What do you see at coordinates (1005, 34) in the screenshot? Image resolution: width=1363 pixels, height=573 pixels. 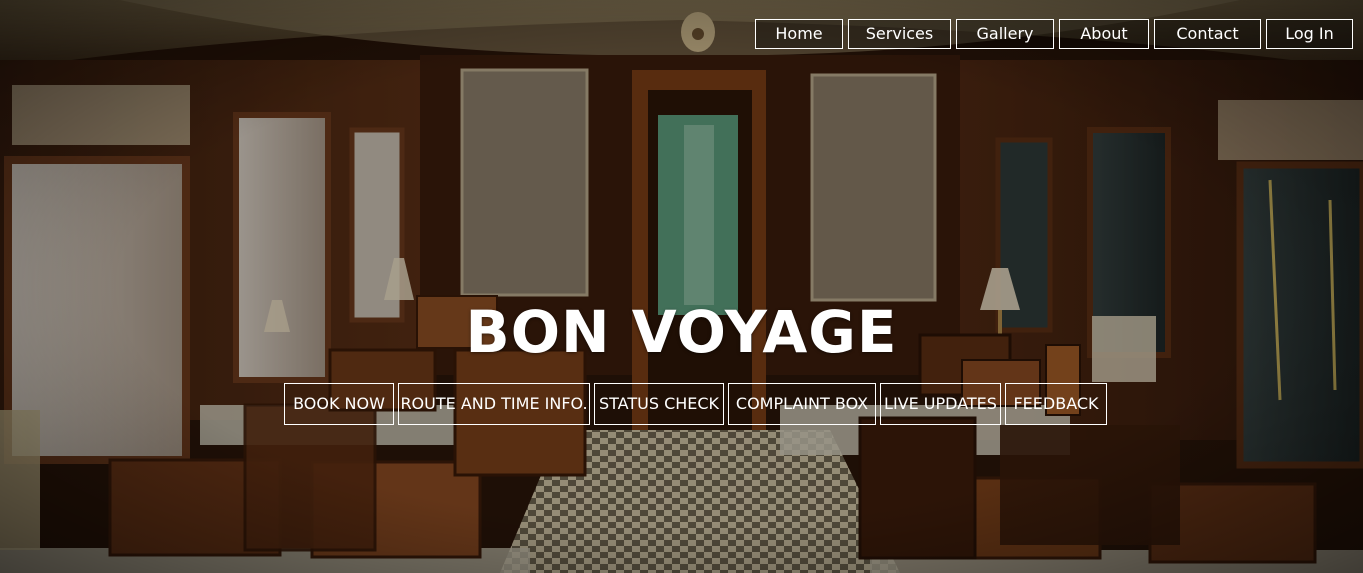 I see `nav-gallery-button: Gallery` at bounding box center [1005, 34].